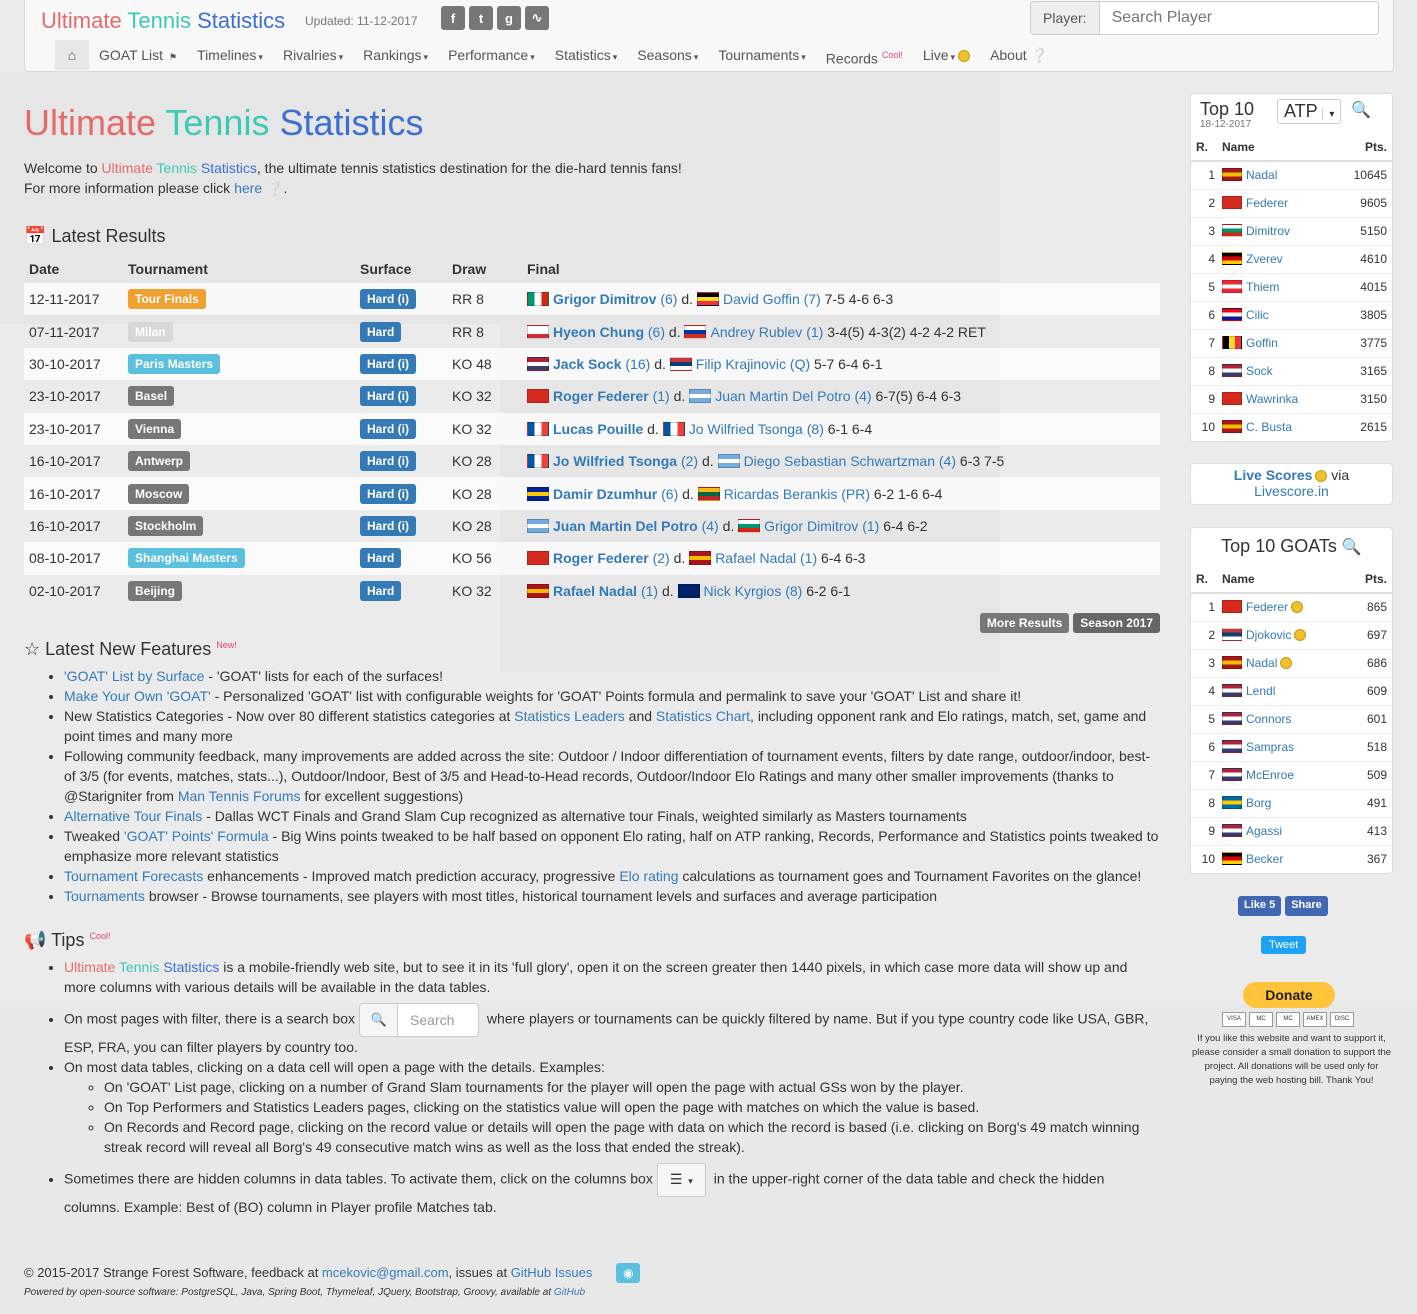 Image resolution: width=1417 pixels, height=1314 pixels. Describe the element at coordinates (1019, 55) in the screenshot. I see `menu-about: About ❔` at that location.